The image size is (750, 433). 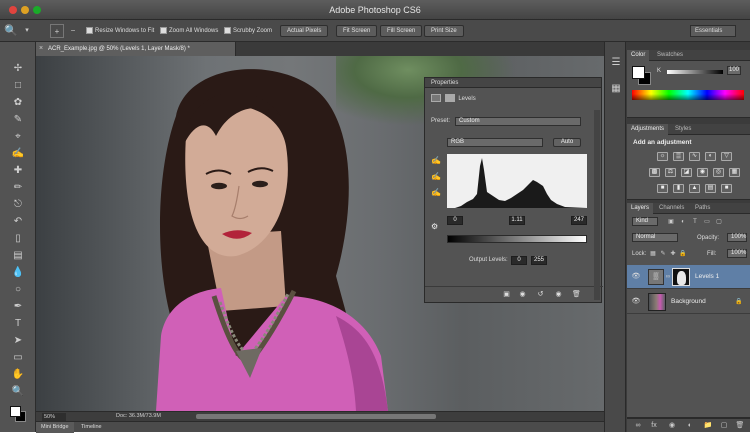 What do you see at coordinates (120, 31) in the screenshot?
I see `resize-windows-checkbox: Resize Windows to Fit` at bounding box center [120, 31].